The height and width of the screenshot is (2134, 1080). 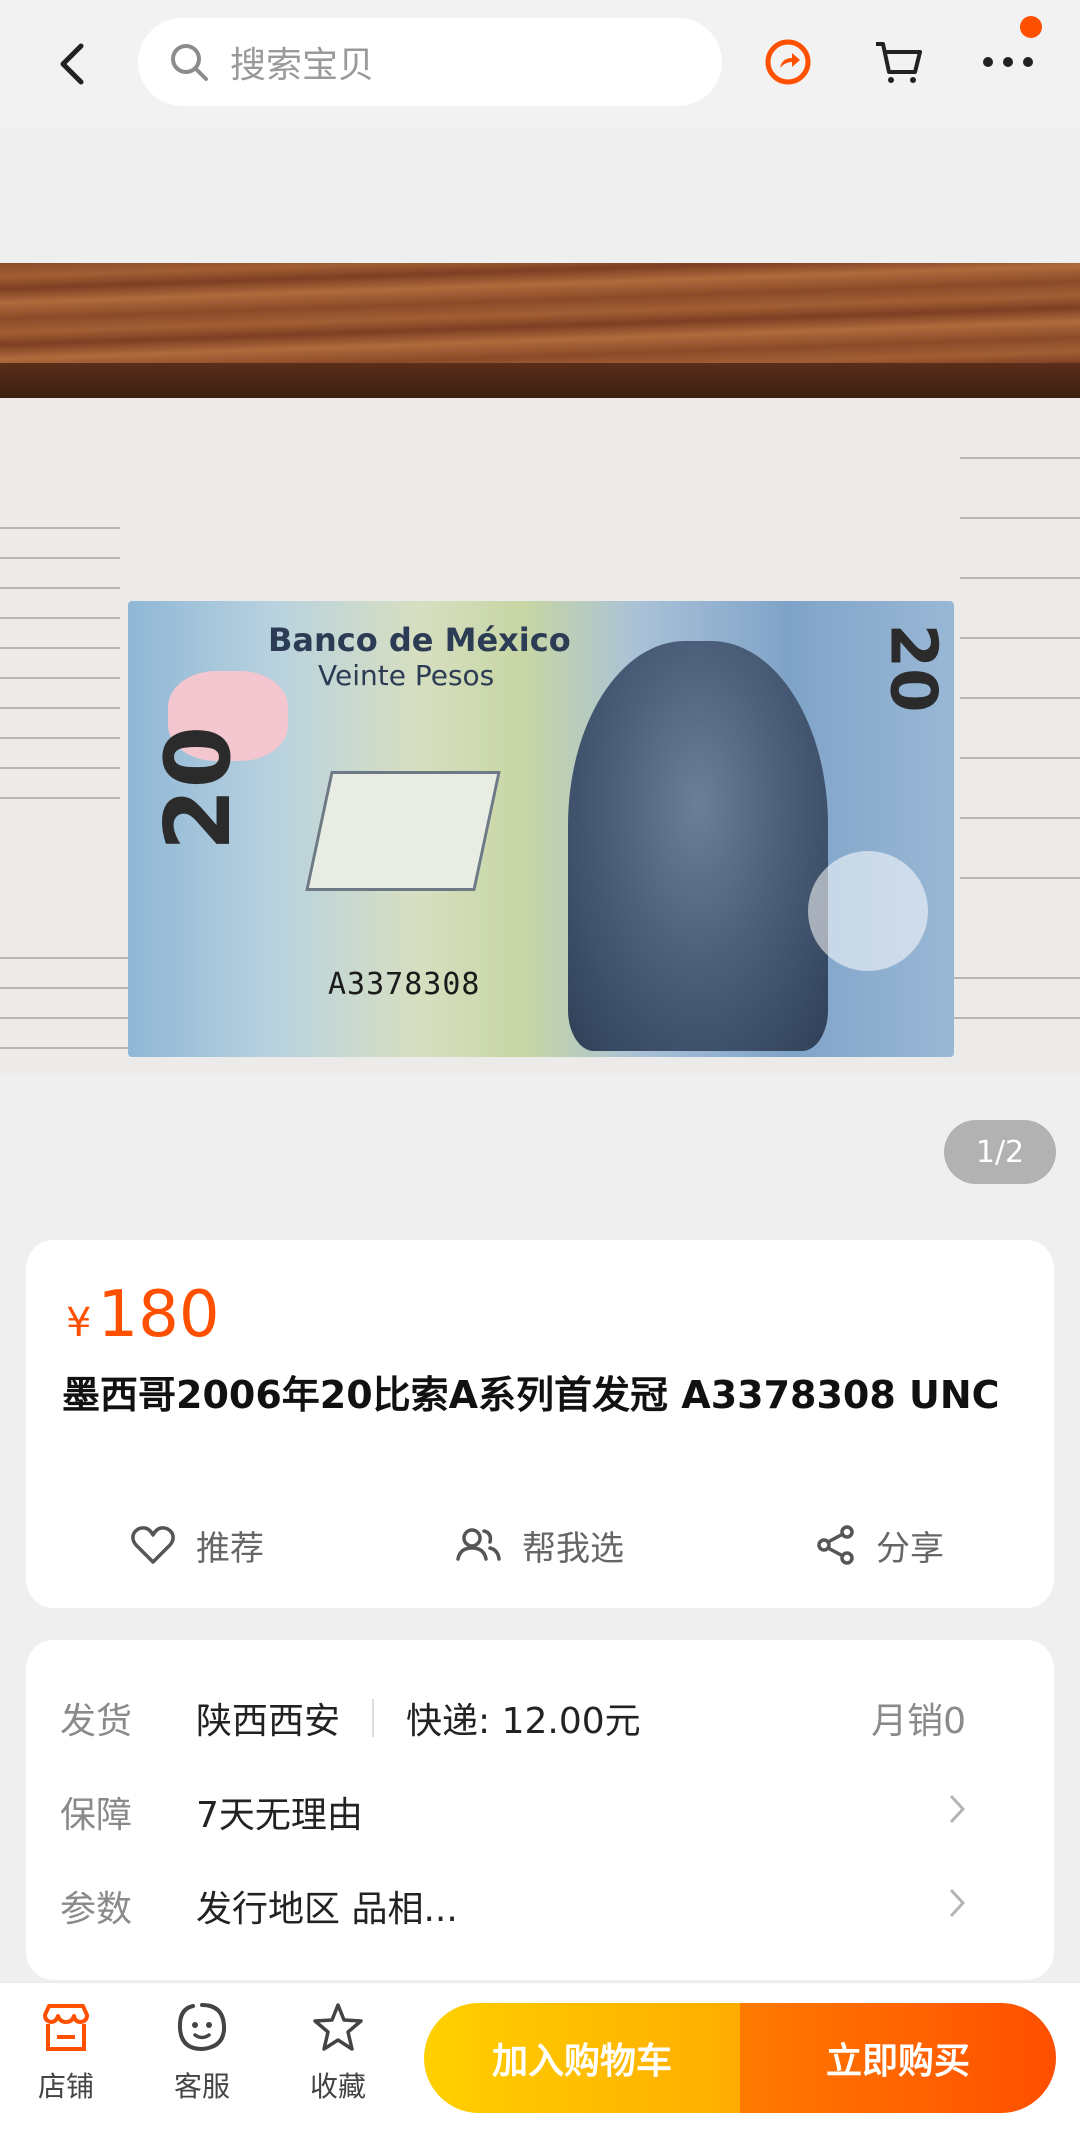 What do you see at coordinates (698, 846) in the screenshot?
I see `banknote-portrait` at bounding box center [698, 846].